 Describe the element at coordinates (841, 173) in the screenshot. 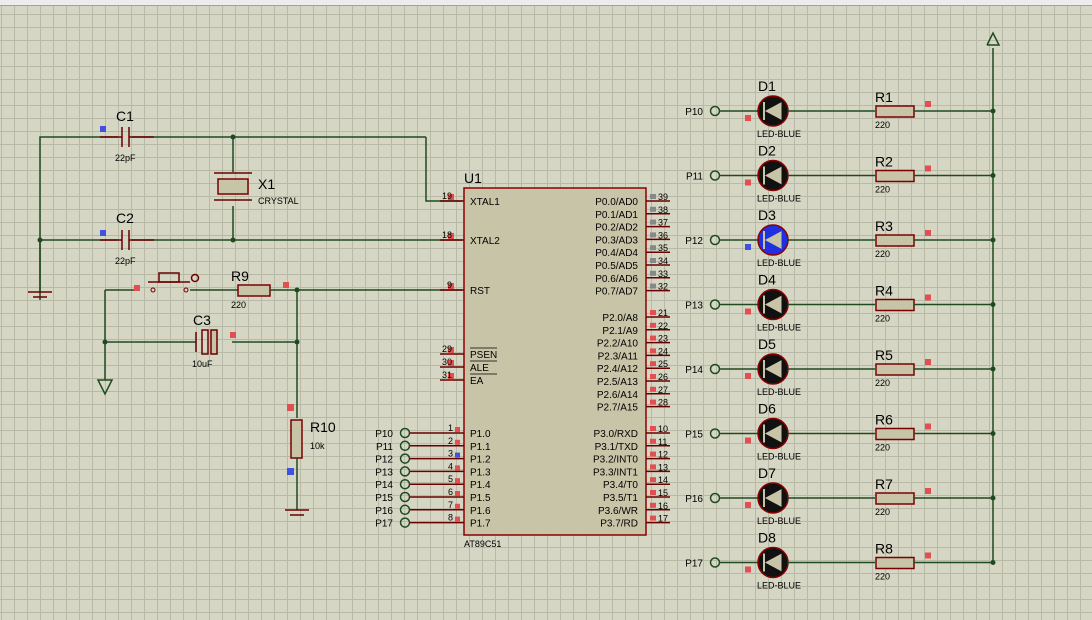

I see `led-row: P11 D2 LED-BLUE R2 220` at that location.